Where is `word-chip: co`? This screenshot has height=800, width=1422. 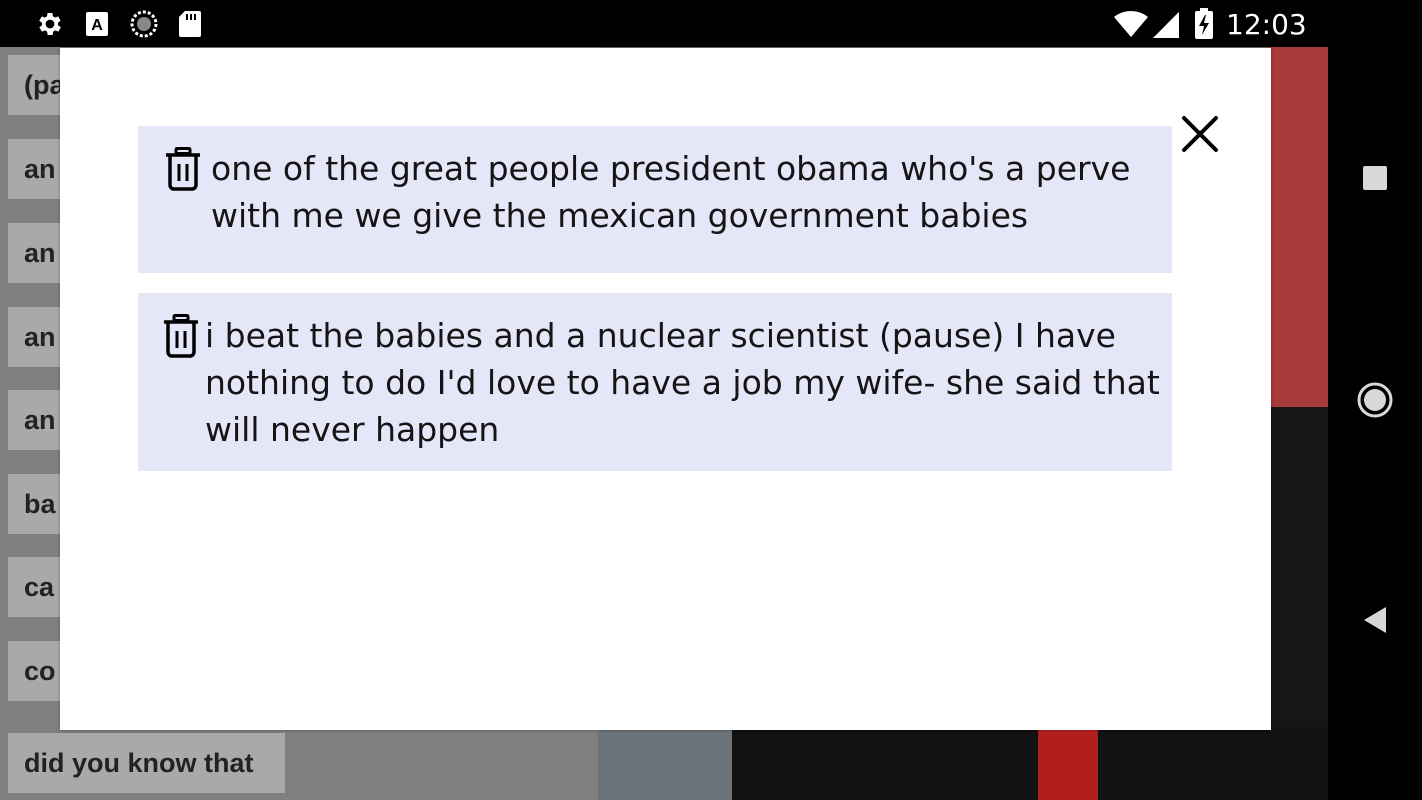 word-chip: co is located at coordinates (34, 671).